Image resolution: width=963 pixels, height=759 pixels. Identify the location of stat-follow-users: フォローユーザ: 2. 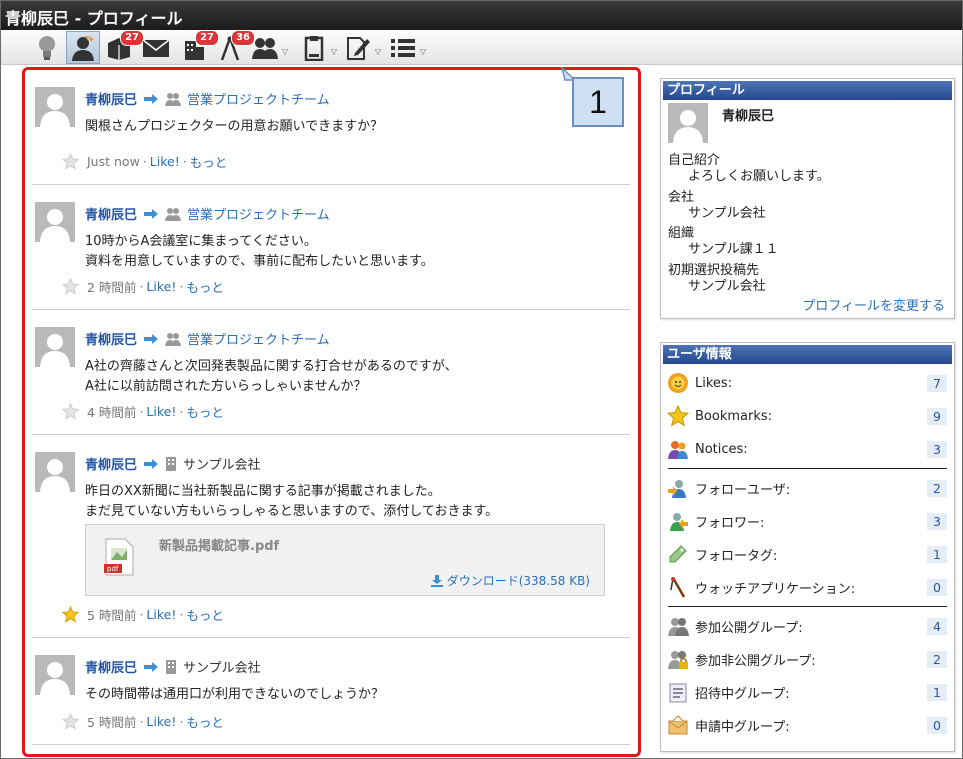
(806, 488).